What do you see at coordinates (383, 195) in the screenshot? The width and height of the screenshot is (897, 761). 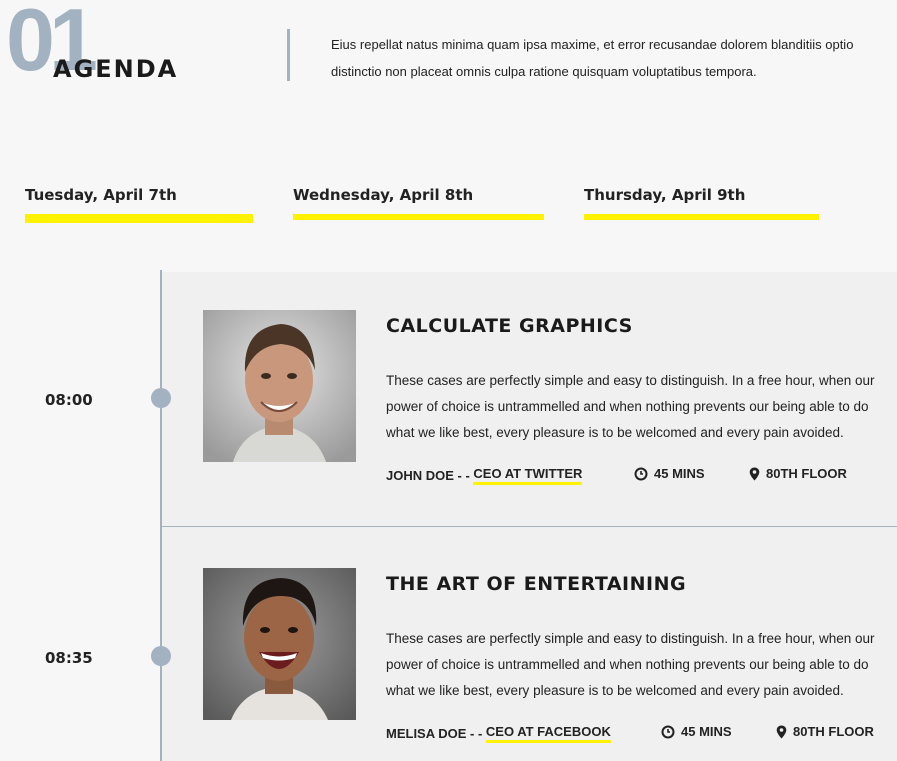 I see `tab-label: Wednesday, April 8th` at bounding box center [383, 195].